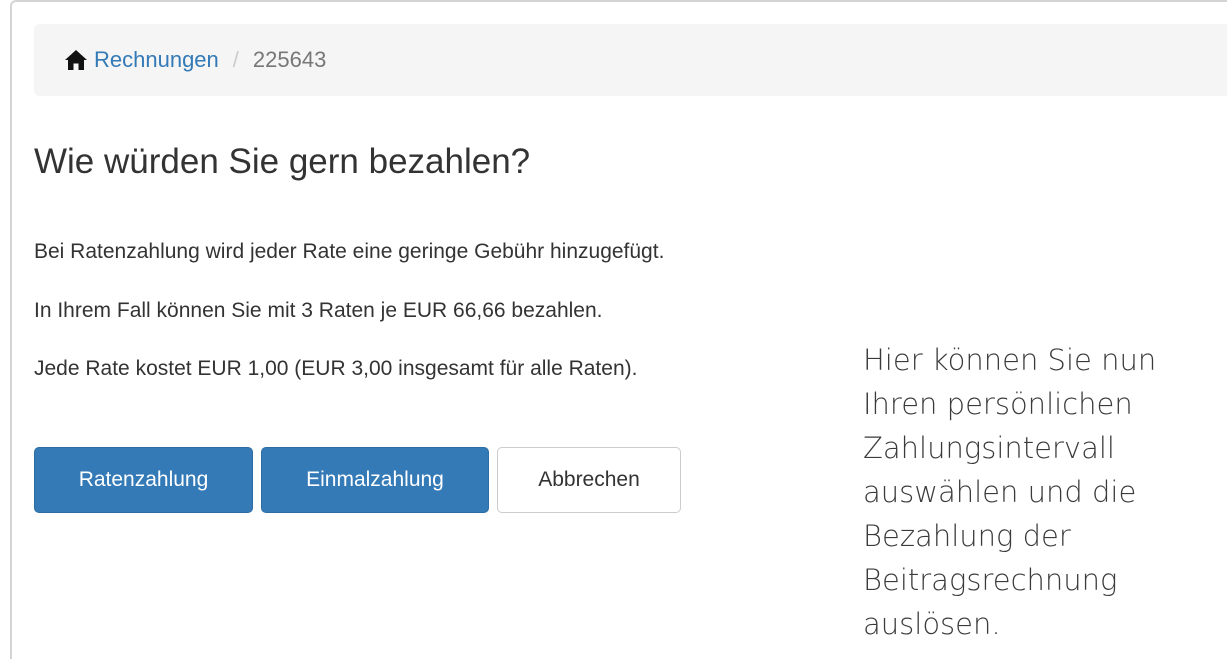  Describe the element at coordinates (156, 60) in the screenshot. I see `breadcrumb-link-rechnungen: Rechnungen` at that location.